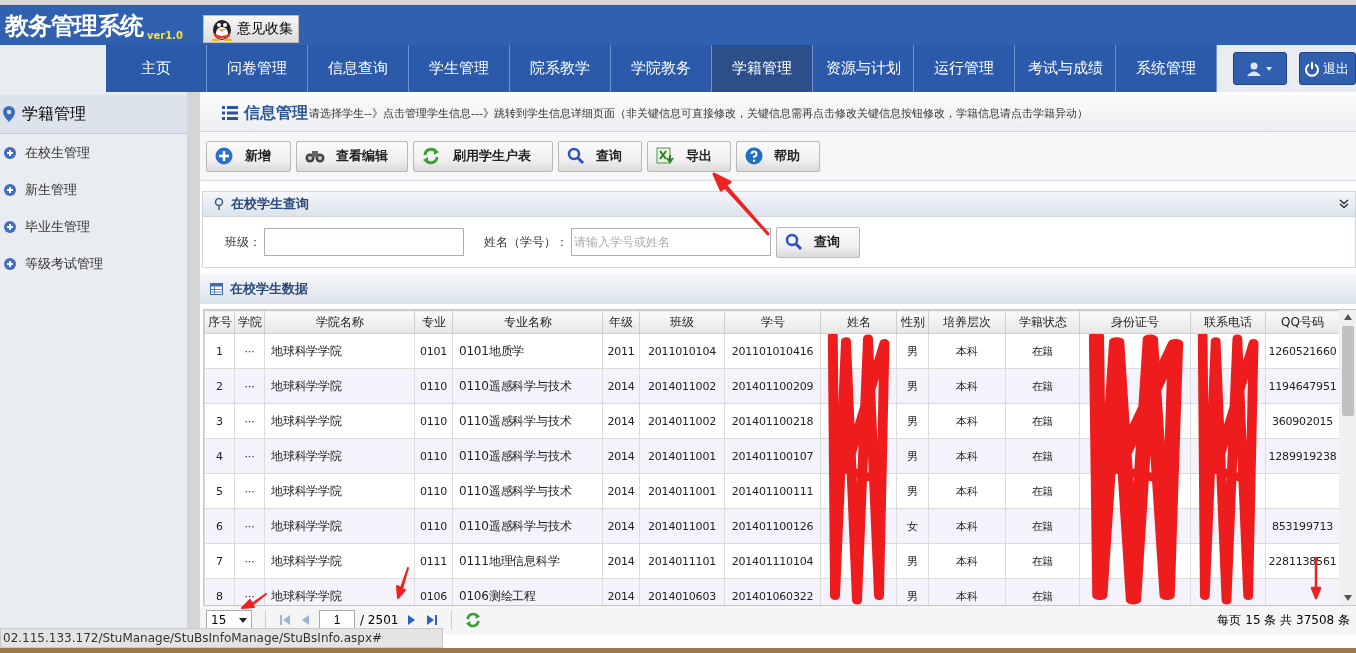 The height and width of the screenshot is (653, 1356). I want to click on column-header: 性别, so click(912, 322).